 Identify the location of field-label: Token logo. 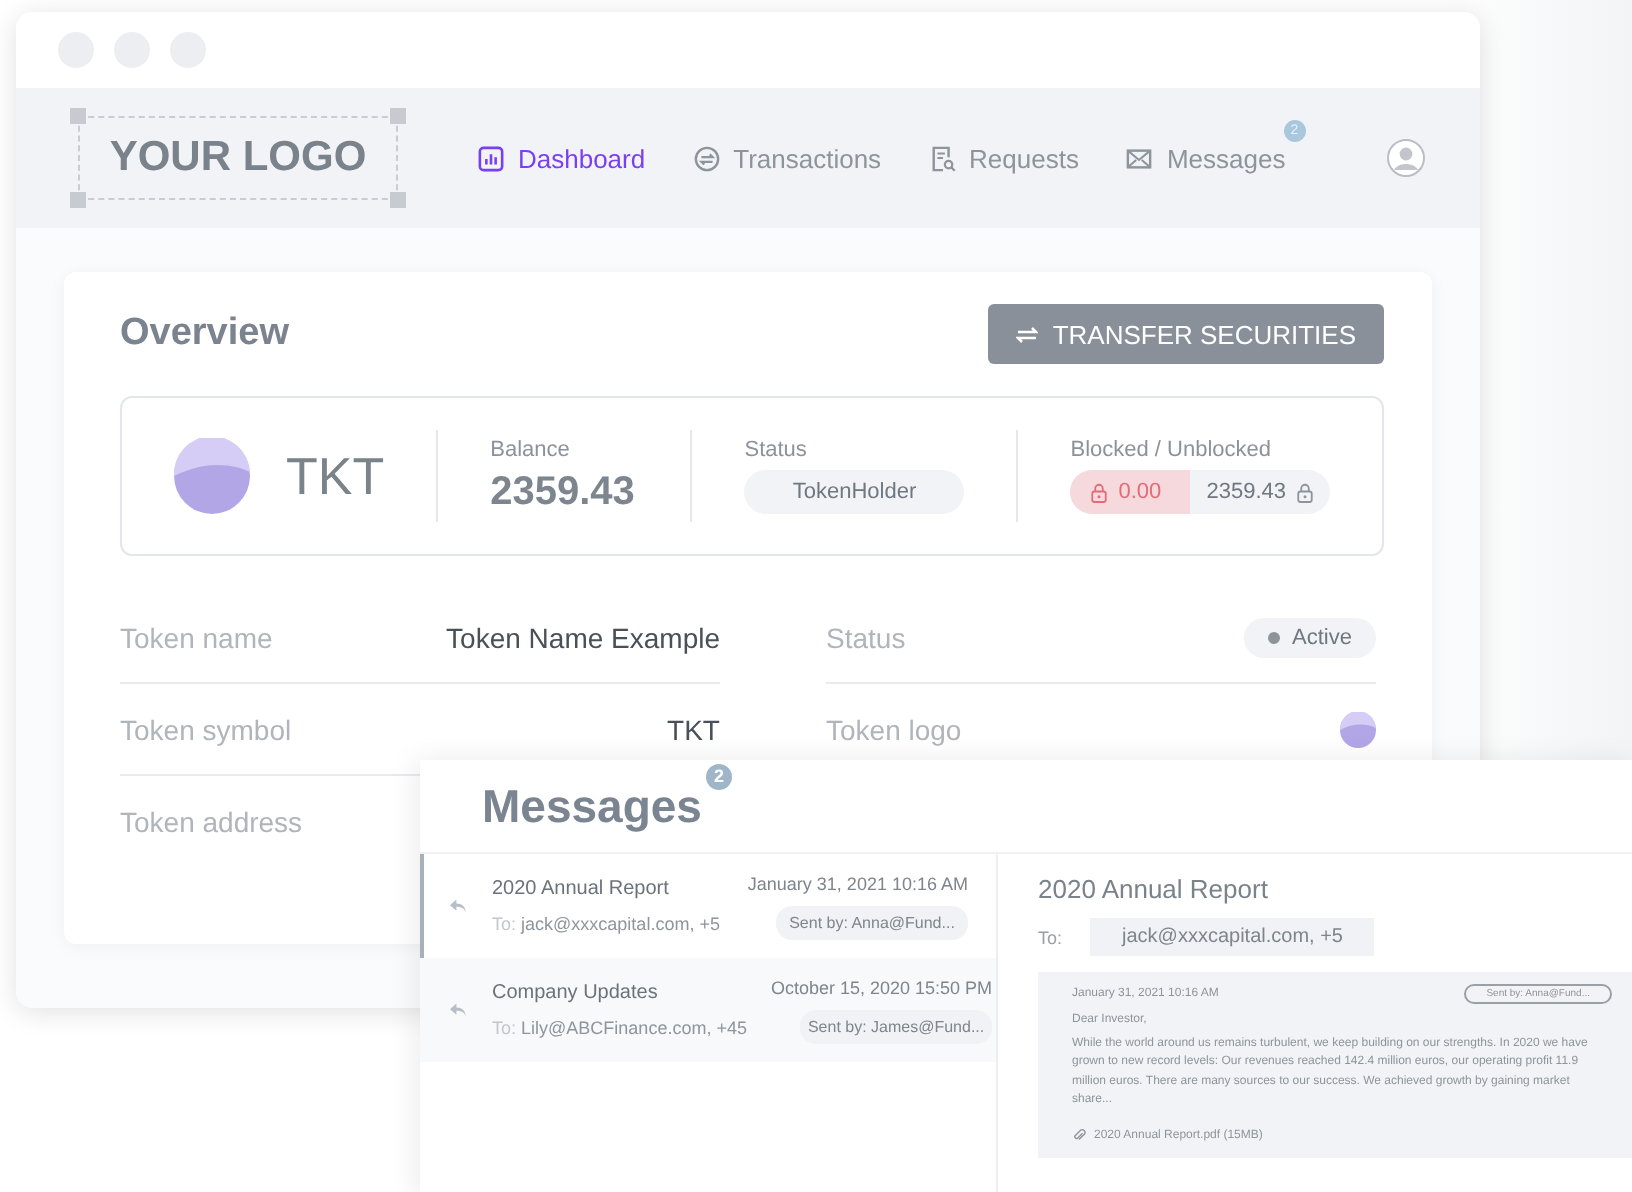
(894, 729).